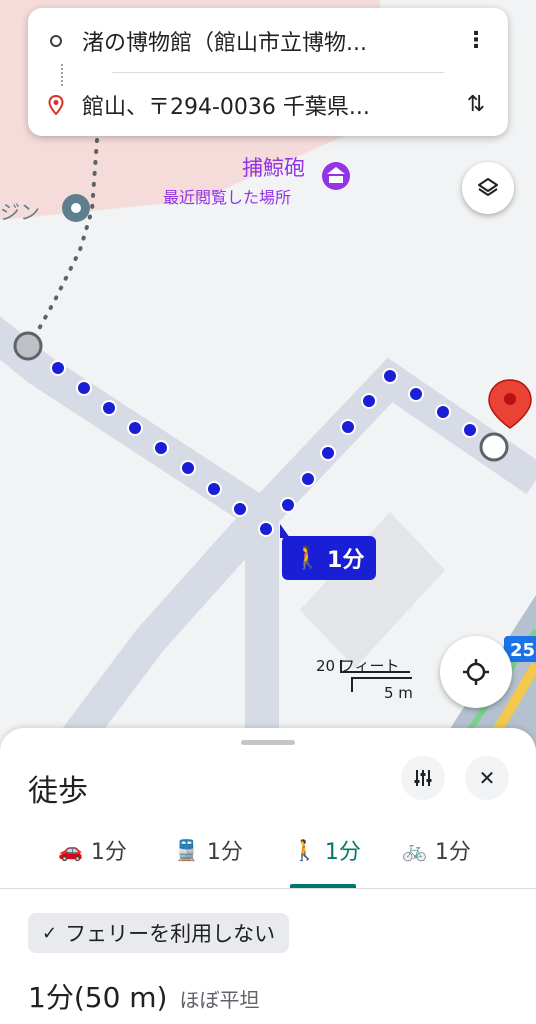 The height and width of the screenshot is (1024, 536). I want to click on layers-icon, so click(488, 187).